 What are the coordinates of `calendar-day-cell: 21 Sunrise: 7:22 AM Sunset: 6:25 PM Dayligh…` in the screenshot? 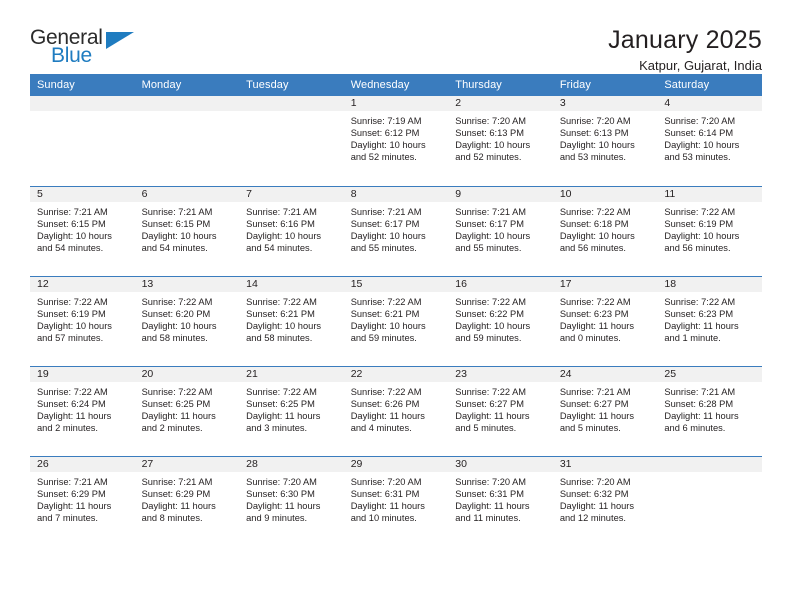 It's located at (291, 410).